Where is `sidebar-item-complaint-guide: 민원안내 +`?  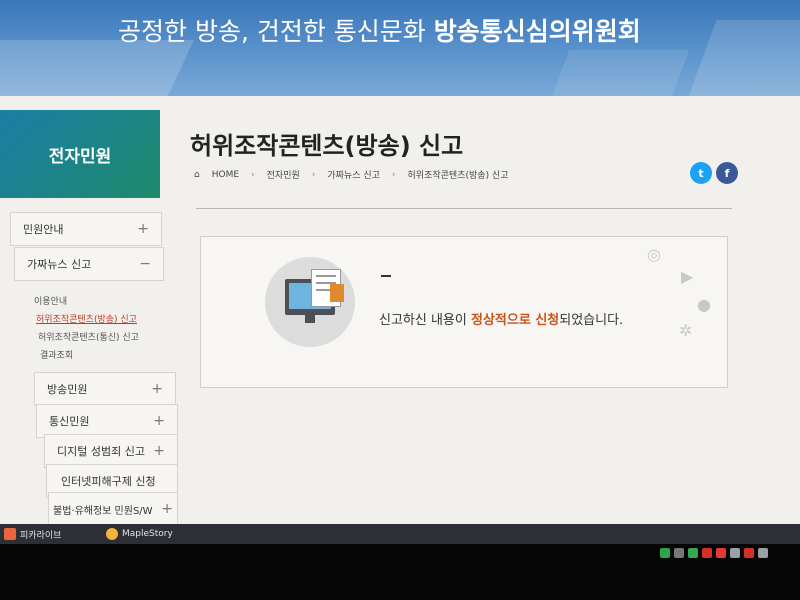 sidebar-item-complaint-guide: 민원안내 + is located at coordinates (86, 229).